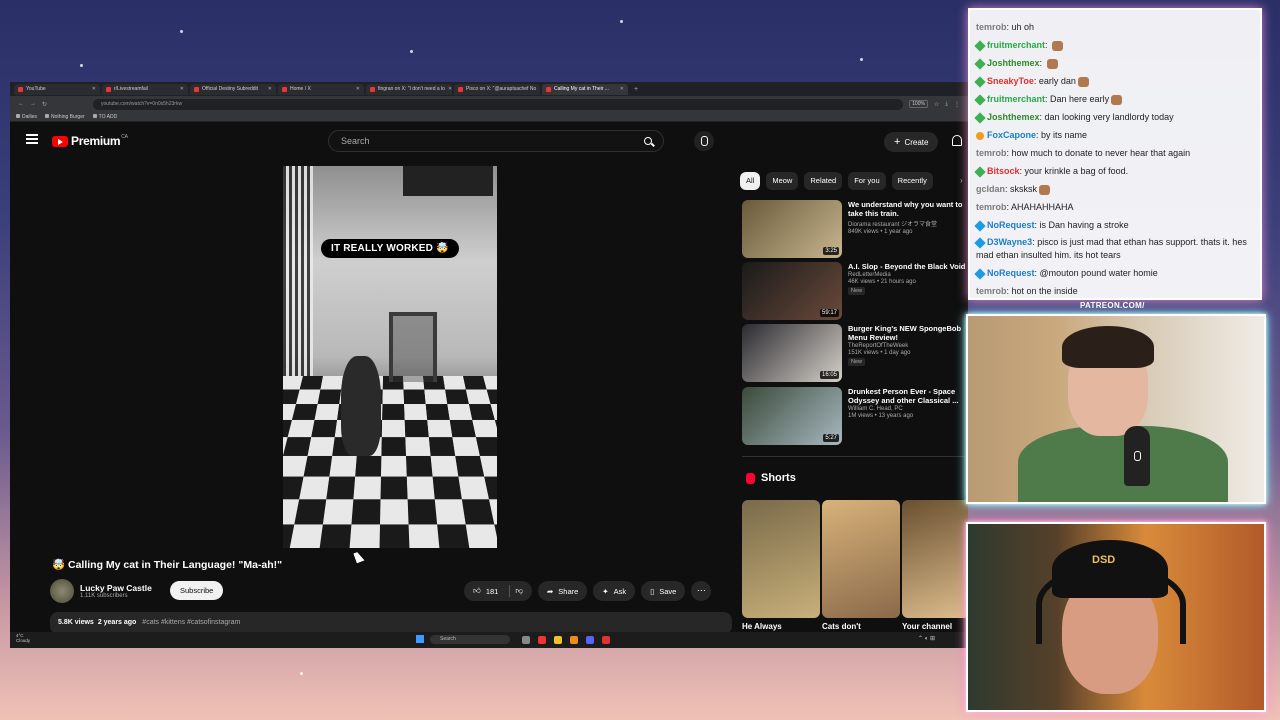  What do you see at coordinates (65, 117) in the screenshot?
I see `bookmark-item: Nothing Burger` at bounding box center [65, 117].